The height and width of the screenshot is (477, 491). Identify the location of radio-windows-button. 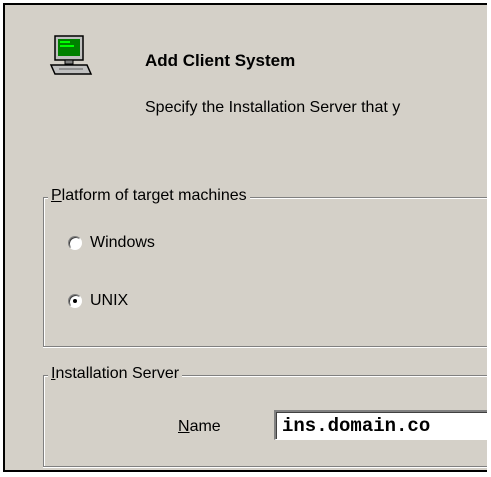
(75, 243).